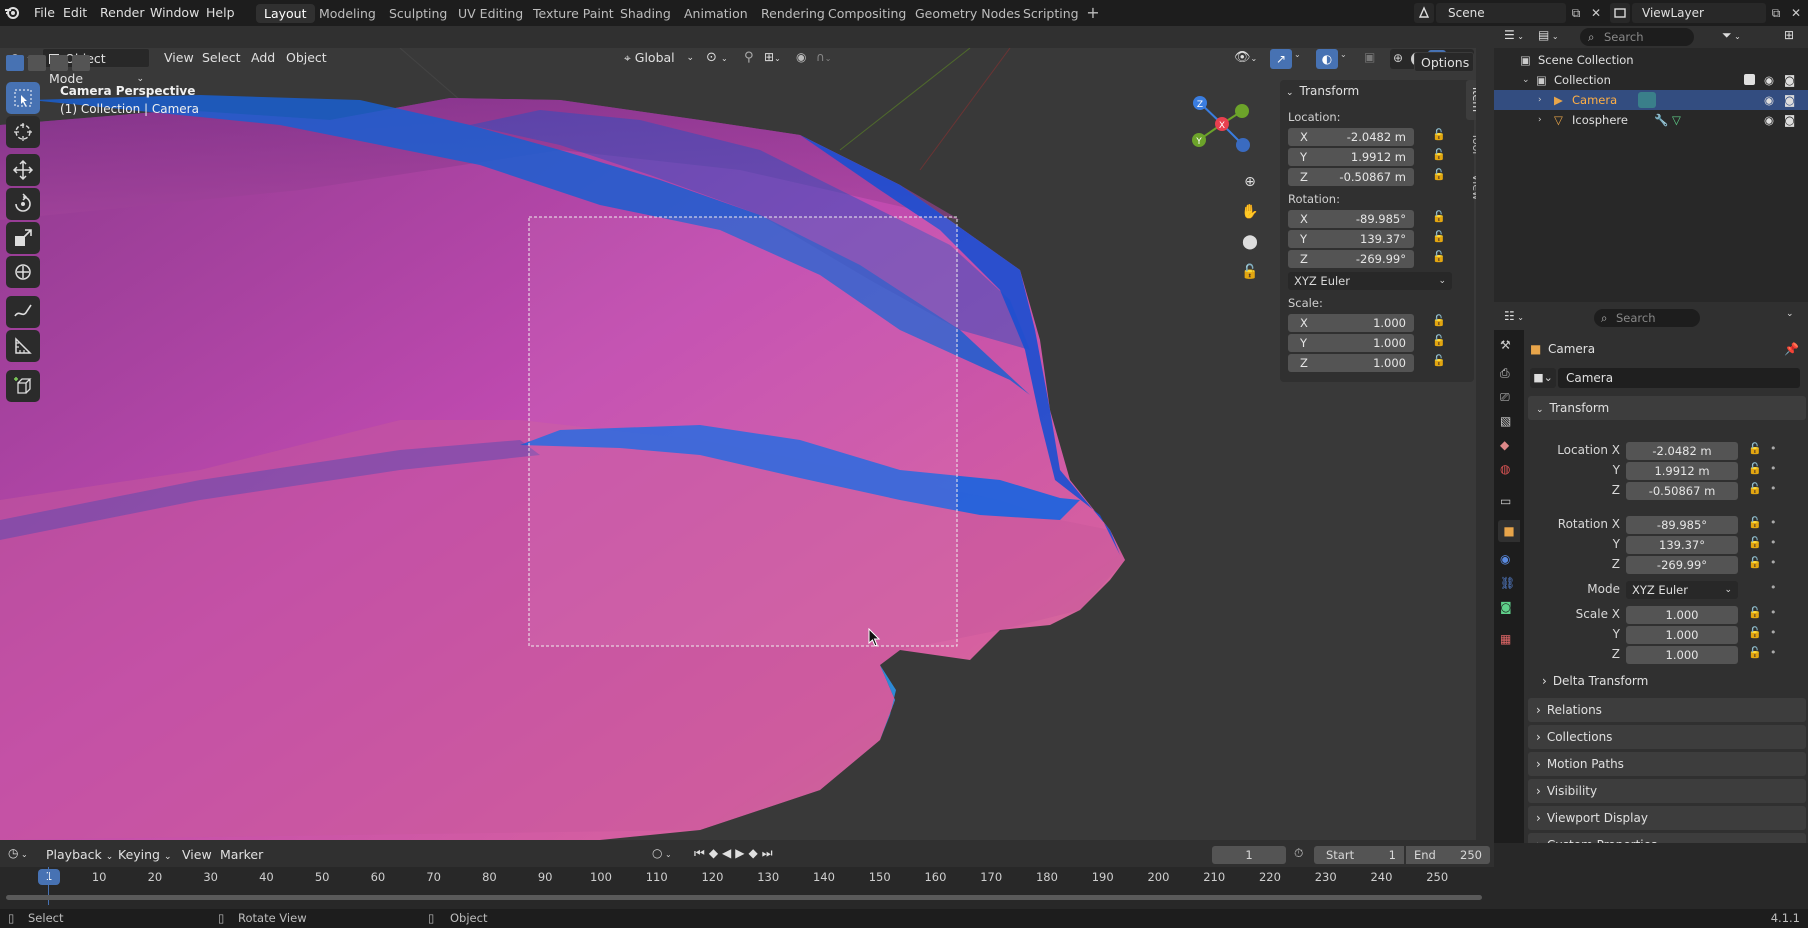  What do you see at coordinates (1373, 59) in the screenshot?
I see `xray-toggle-icon: ▣` at bounding box center [1373, 59].